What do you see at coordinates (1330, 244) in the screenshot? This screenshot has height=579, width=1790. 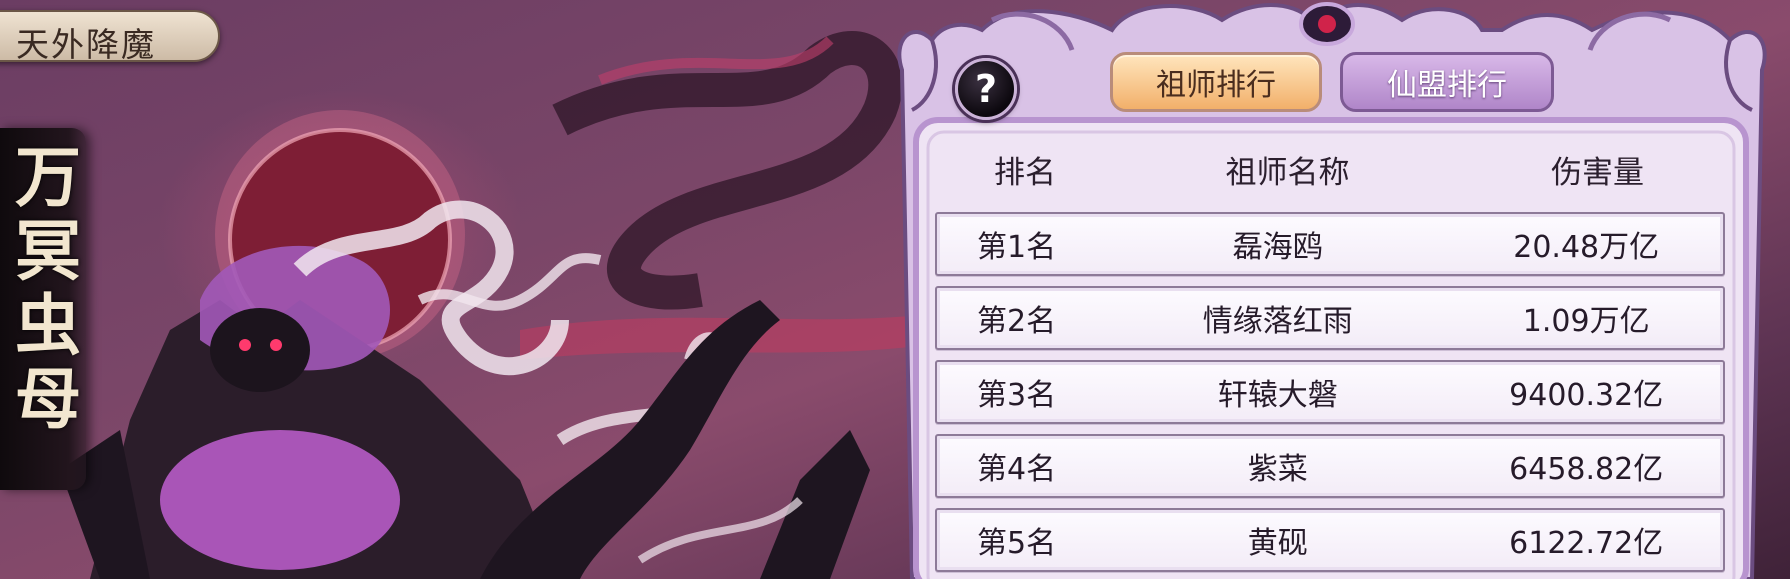 I see `ranking-row: 第1名 磊海鸥 20.48万亿` at bounding box center [1330, 244].